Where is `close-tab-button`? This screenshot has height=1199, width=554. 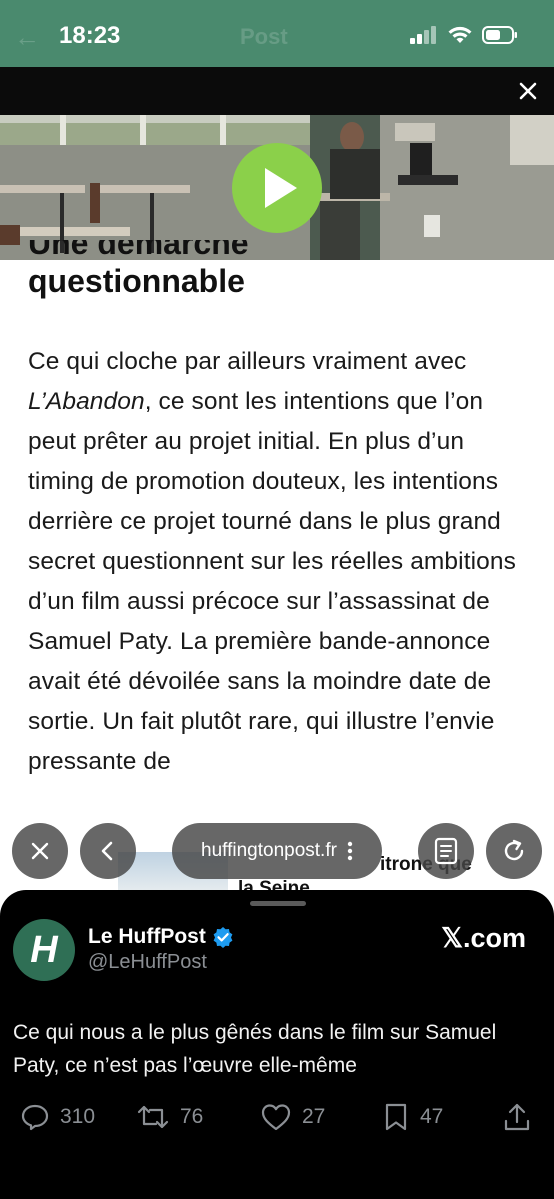
close-tab-button is located at coordinates (40, 851).